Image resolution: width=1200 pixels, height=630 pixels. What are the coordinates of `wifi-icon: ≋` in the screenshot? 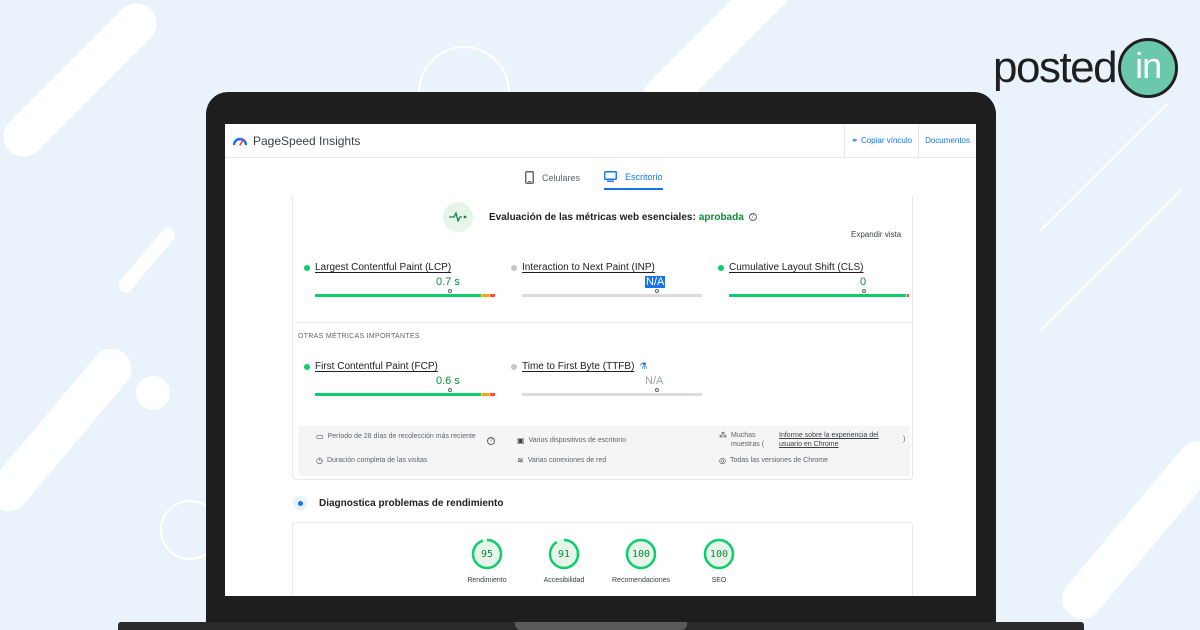 It's located at (520, 460).